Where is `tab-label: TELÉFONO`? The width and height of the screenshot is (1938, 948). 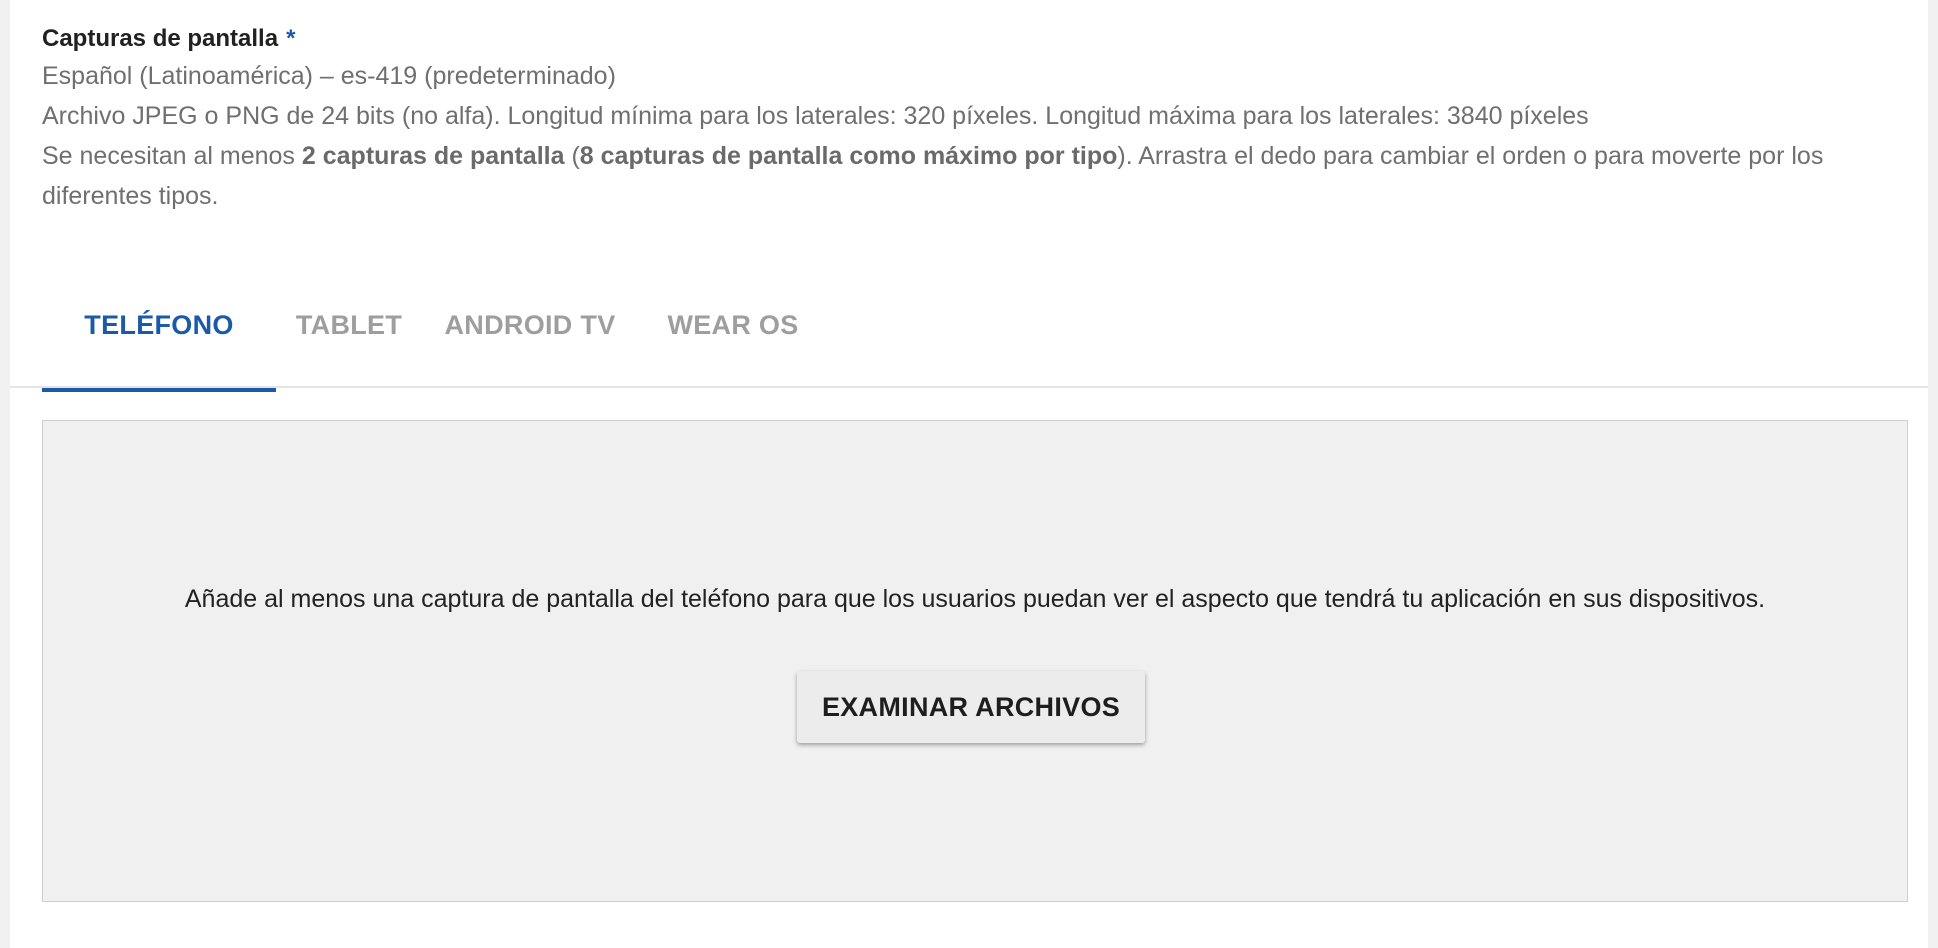
tab-label: TELÉFONO is located at coordinates (159, 324).